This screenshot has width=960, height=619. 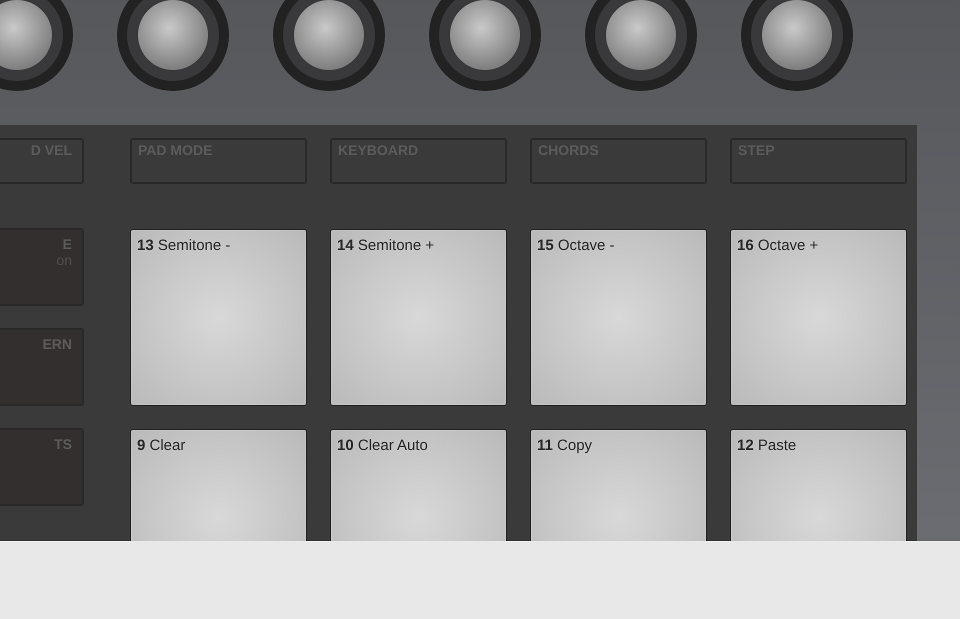 I want to click on pad-label: 14 Semitone +, so click(x=385, y=245).